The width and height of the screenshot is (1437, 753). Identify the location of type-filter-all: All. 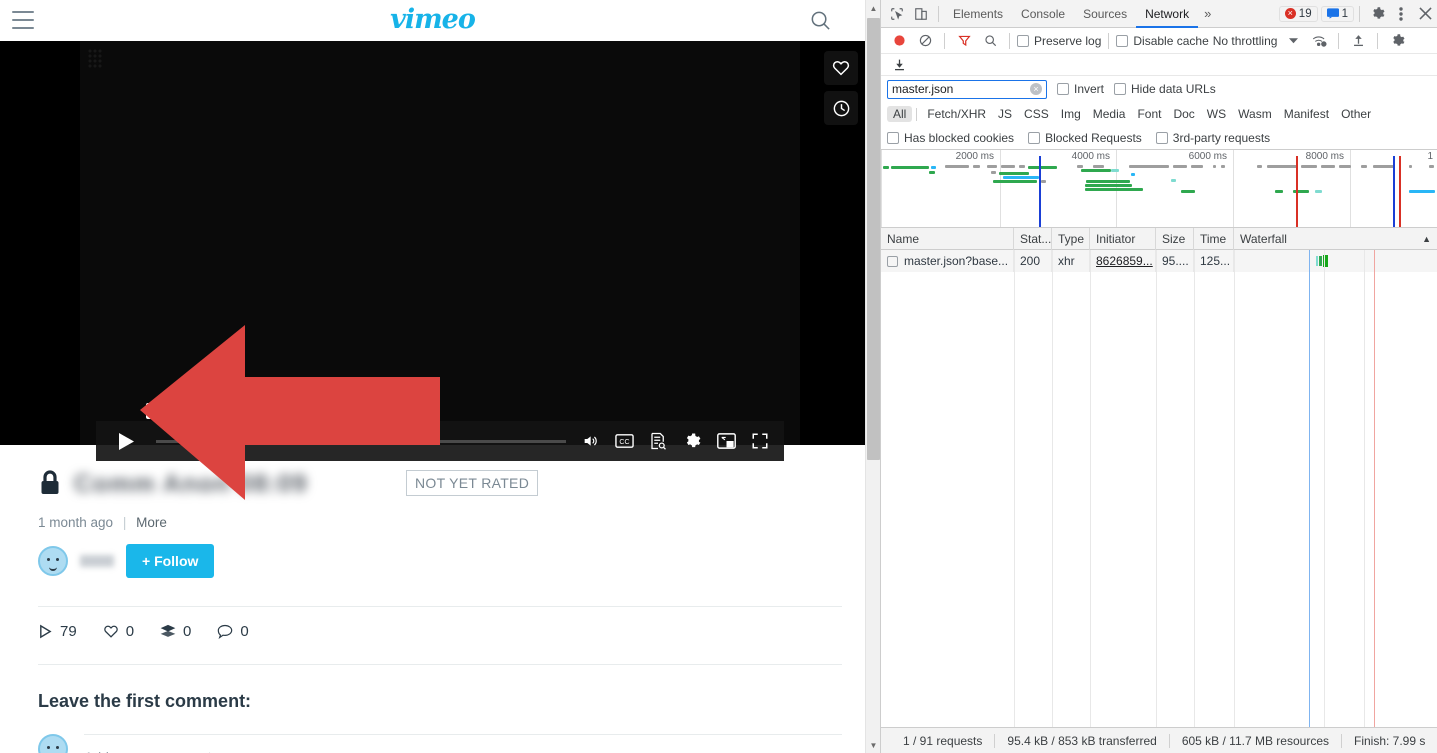
(900, 114).